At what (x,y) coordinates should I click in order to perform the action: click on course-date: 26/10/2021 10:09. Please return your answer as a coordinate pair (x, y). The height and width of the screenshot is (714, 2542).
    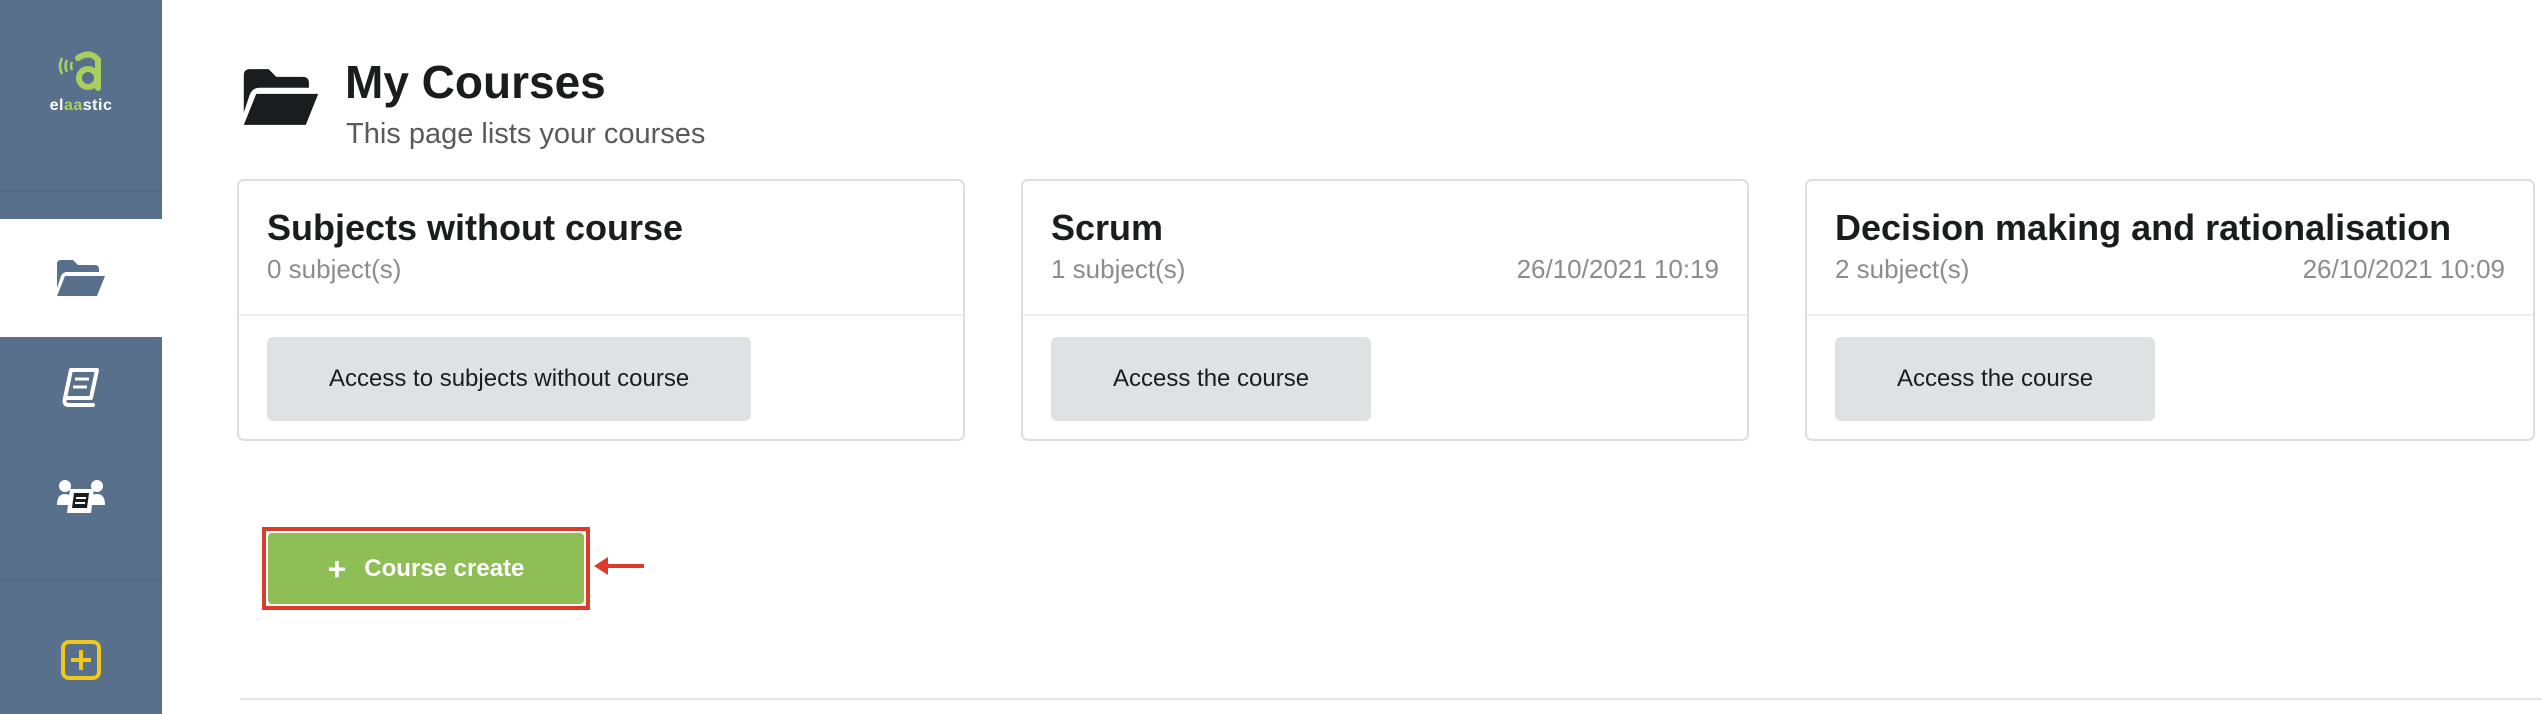
    Looking at the image, I should click on (2403, 269).